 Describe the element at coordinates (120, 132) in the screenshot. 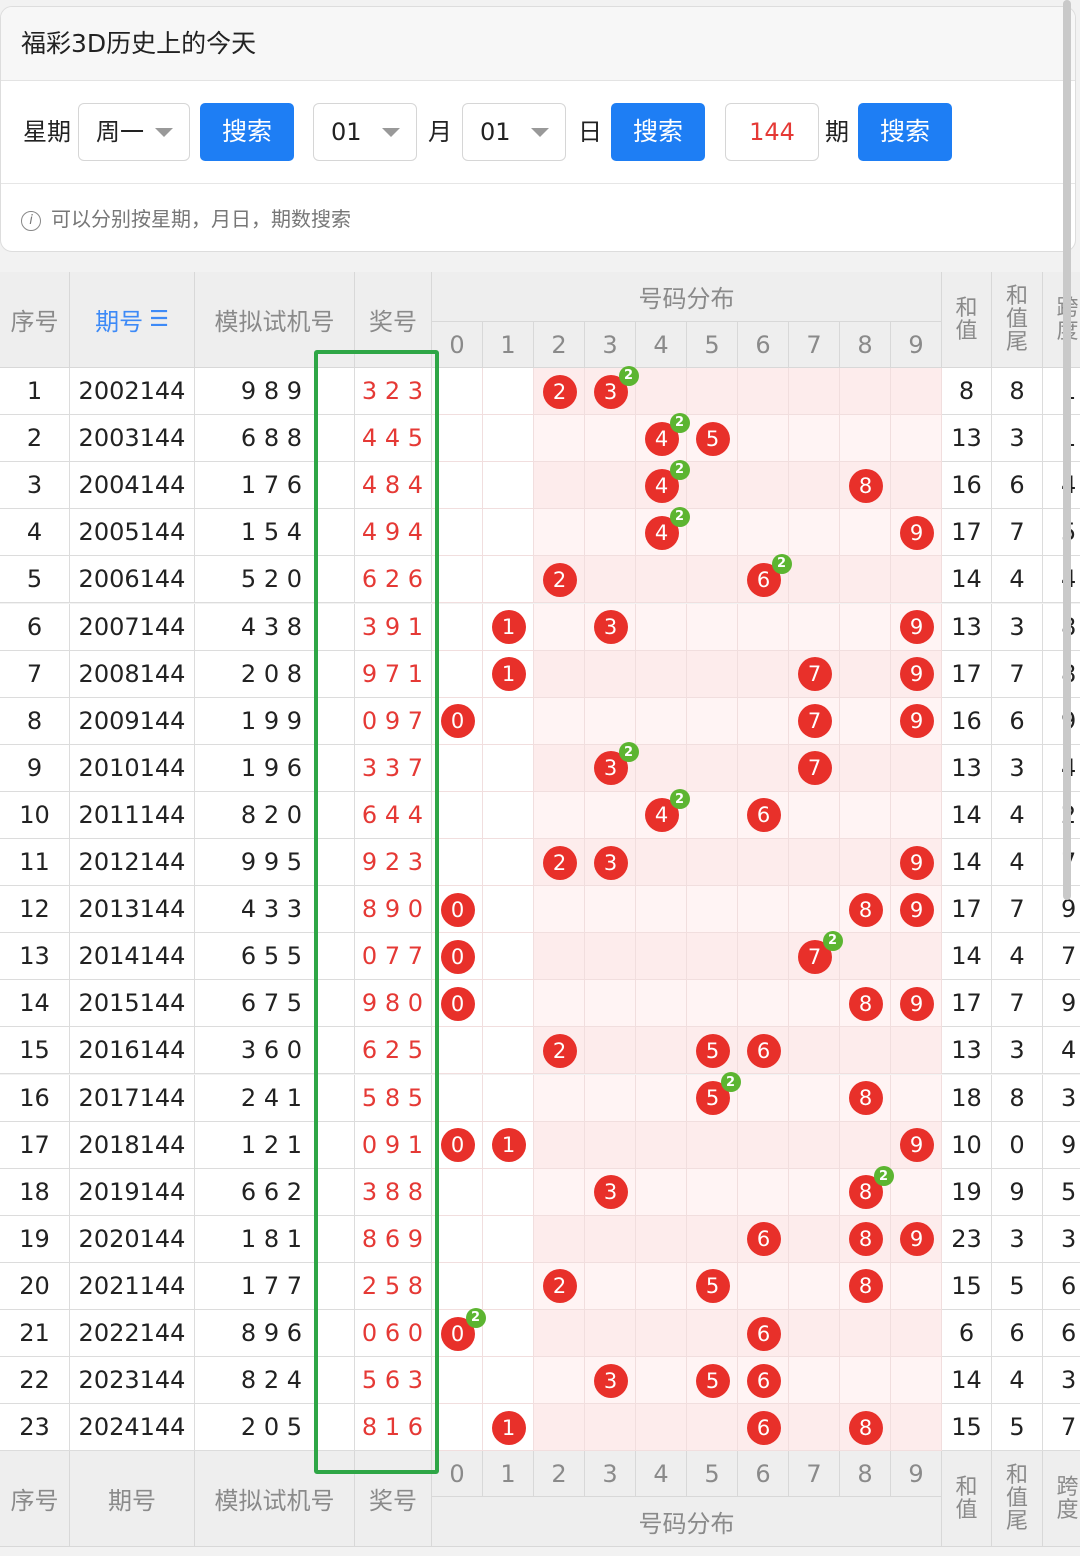

I see `weekday-value: 周一` at that location.